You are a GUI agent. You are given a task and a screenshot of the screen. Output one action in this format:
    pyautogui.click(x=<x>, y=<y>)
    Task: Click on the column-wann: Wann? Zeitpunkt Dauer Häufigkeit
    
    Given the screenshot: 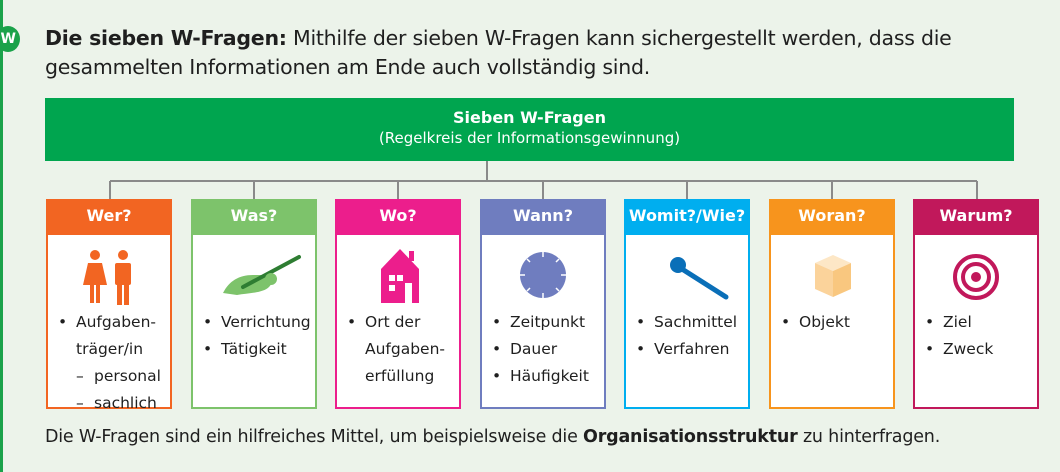 What is the action you would take?
    pyautogui.click(x=543, y=304)
    